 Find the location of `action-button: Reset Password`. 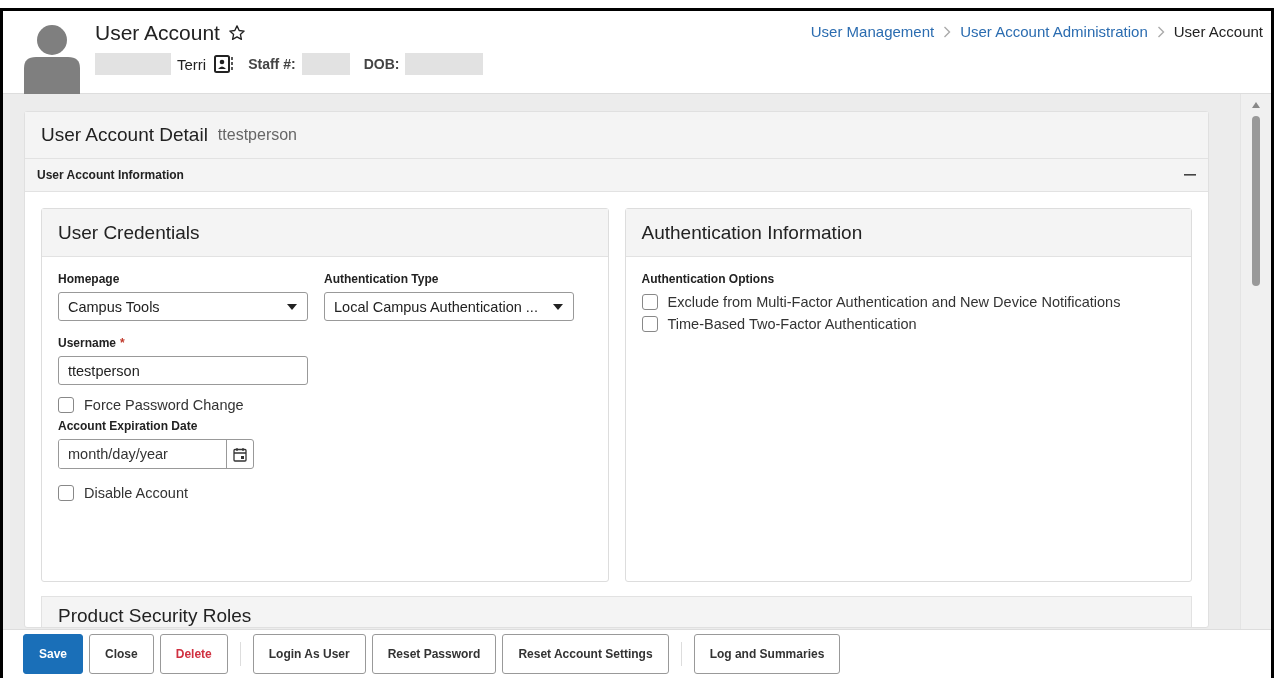

action-button: Reset Password is located at coordinates (434, 654).